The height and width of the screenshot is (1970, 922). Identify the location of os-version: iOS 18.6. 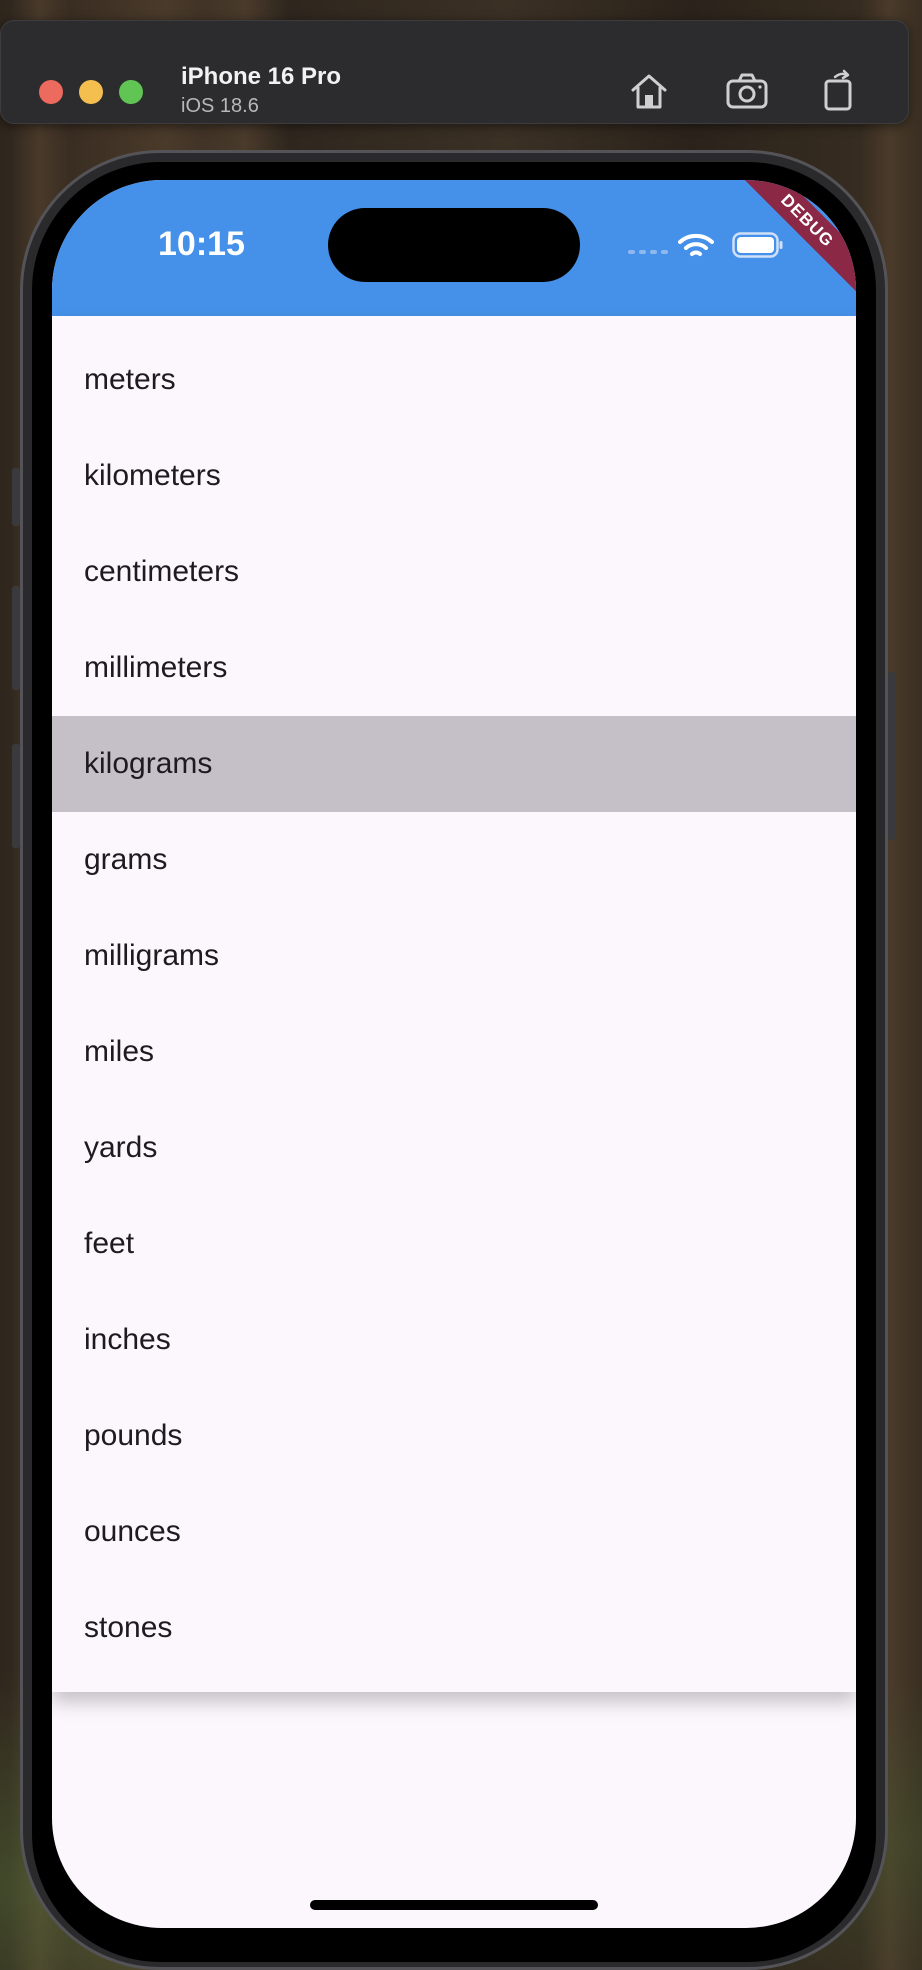
(220, 106).